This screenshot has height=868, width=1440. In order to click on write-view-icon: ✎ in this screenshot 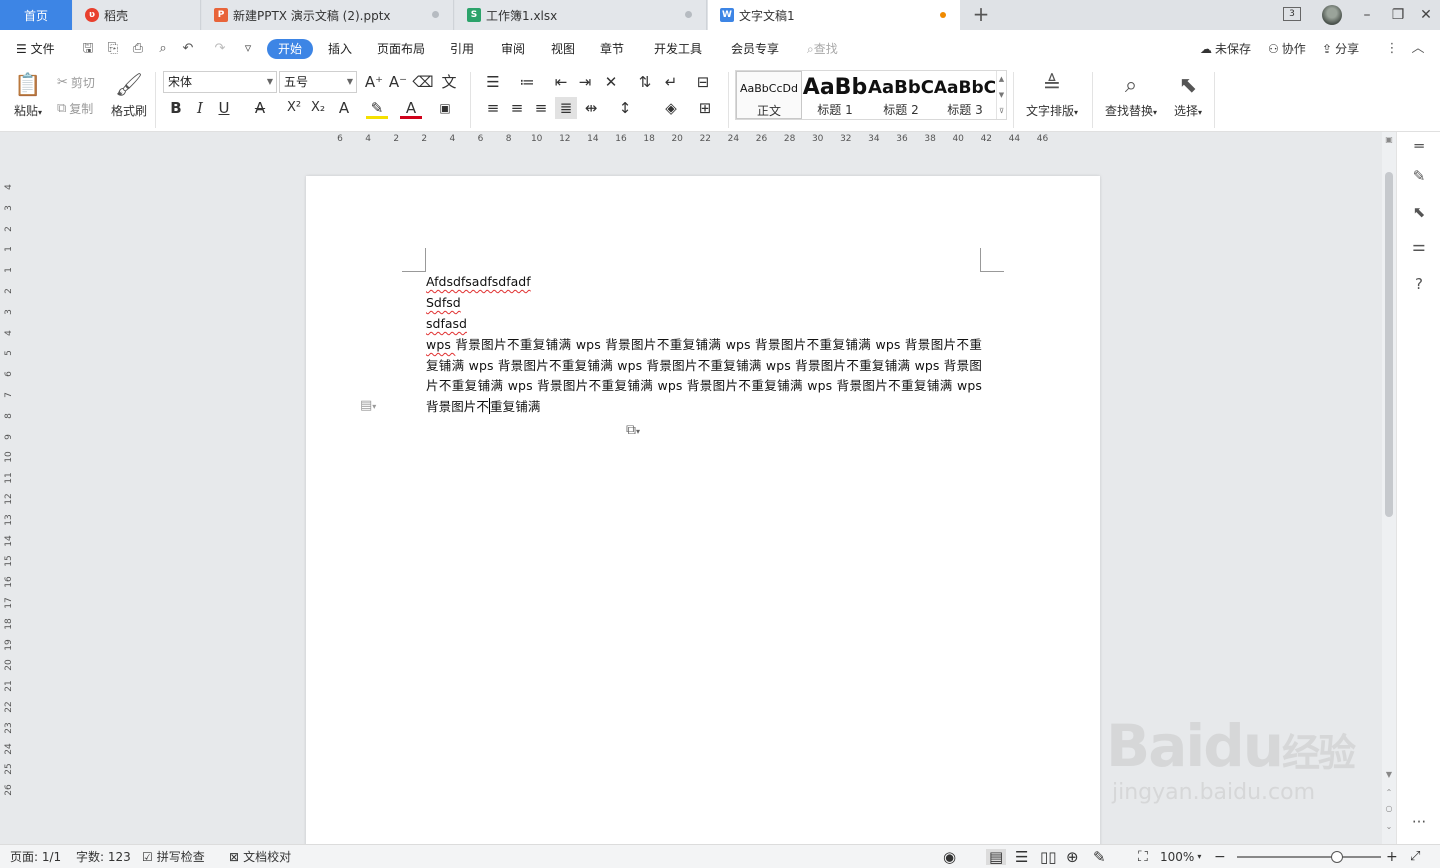, I will do `click(1099, 857)`.